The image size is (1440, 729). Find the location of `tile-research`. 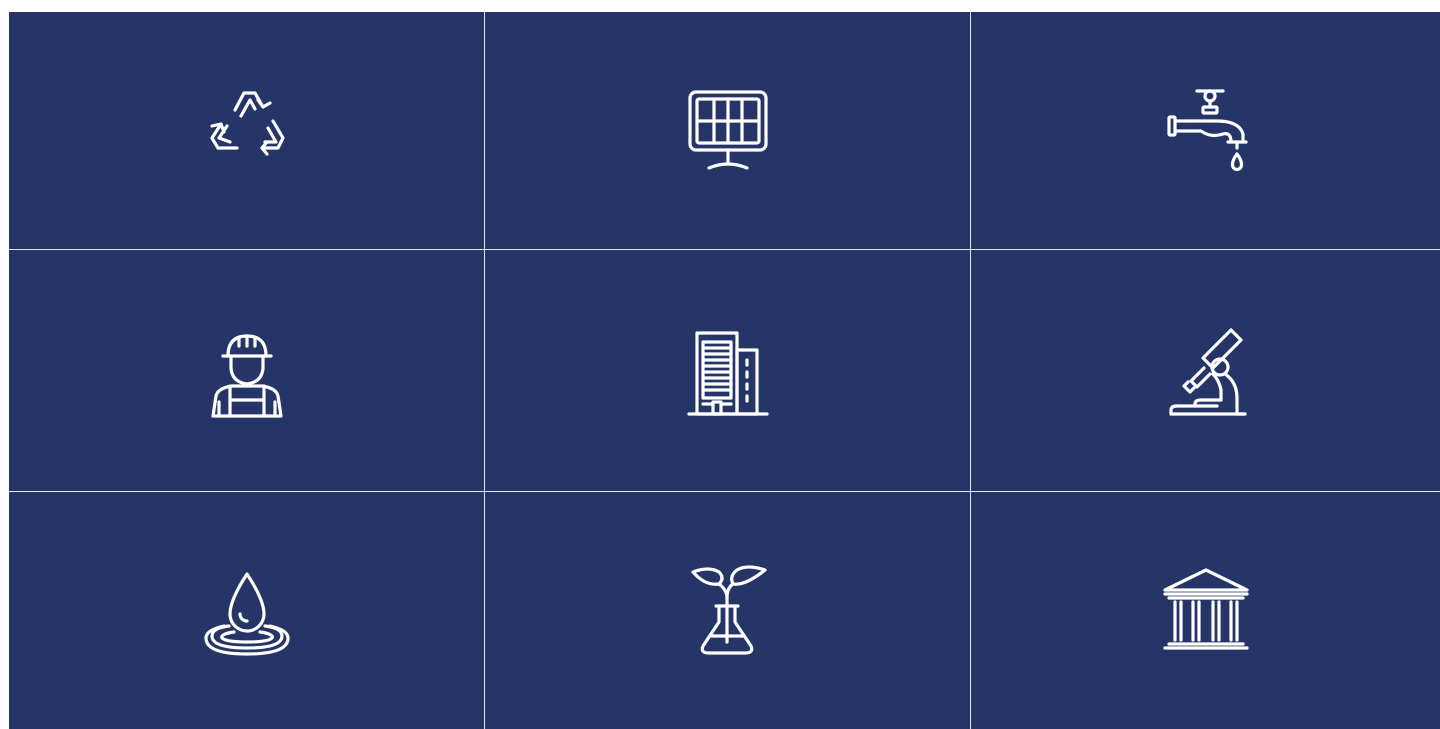

tile-research is located at coordinates (1205, 371).